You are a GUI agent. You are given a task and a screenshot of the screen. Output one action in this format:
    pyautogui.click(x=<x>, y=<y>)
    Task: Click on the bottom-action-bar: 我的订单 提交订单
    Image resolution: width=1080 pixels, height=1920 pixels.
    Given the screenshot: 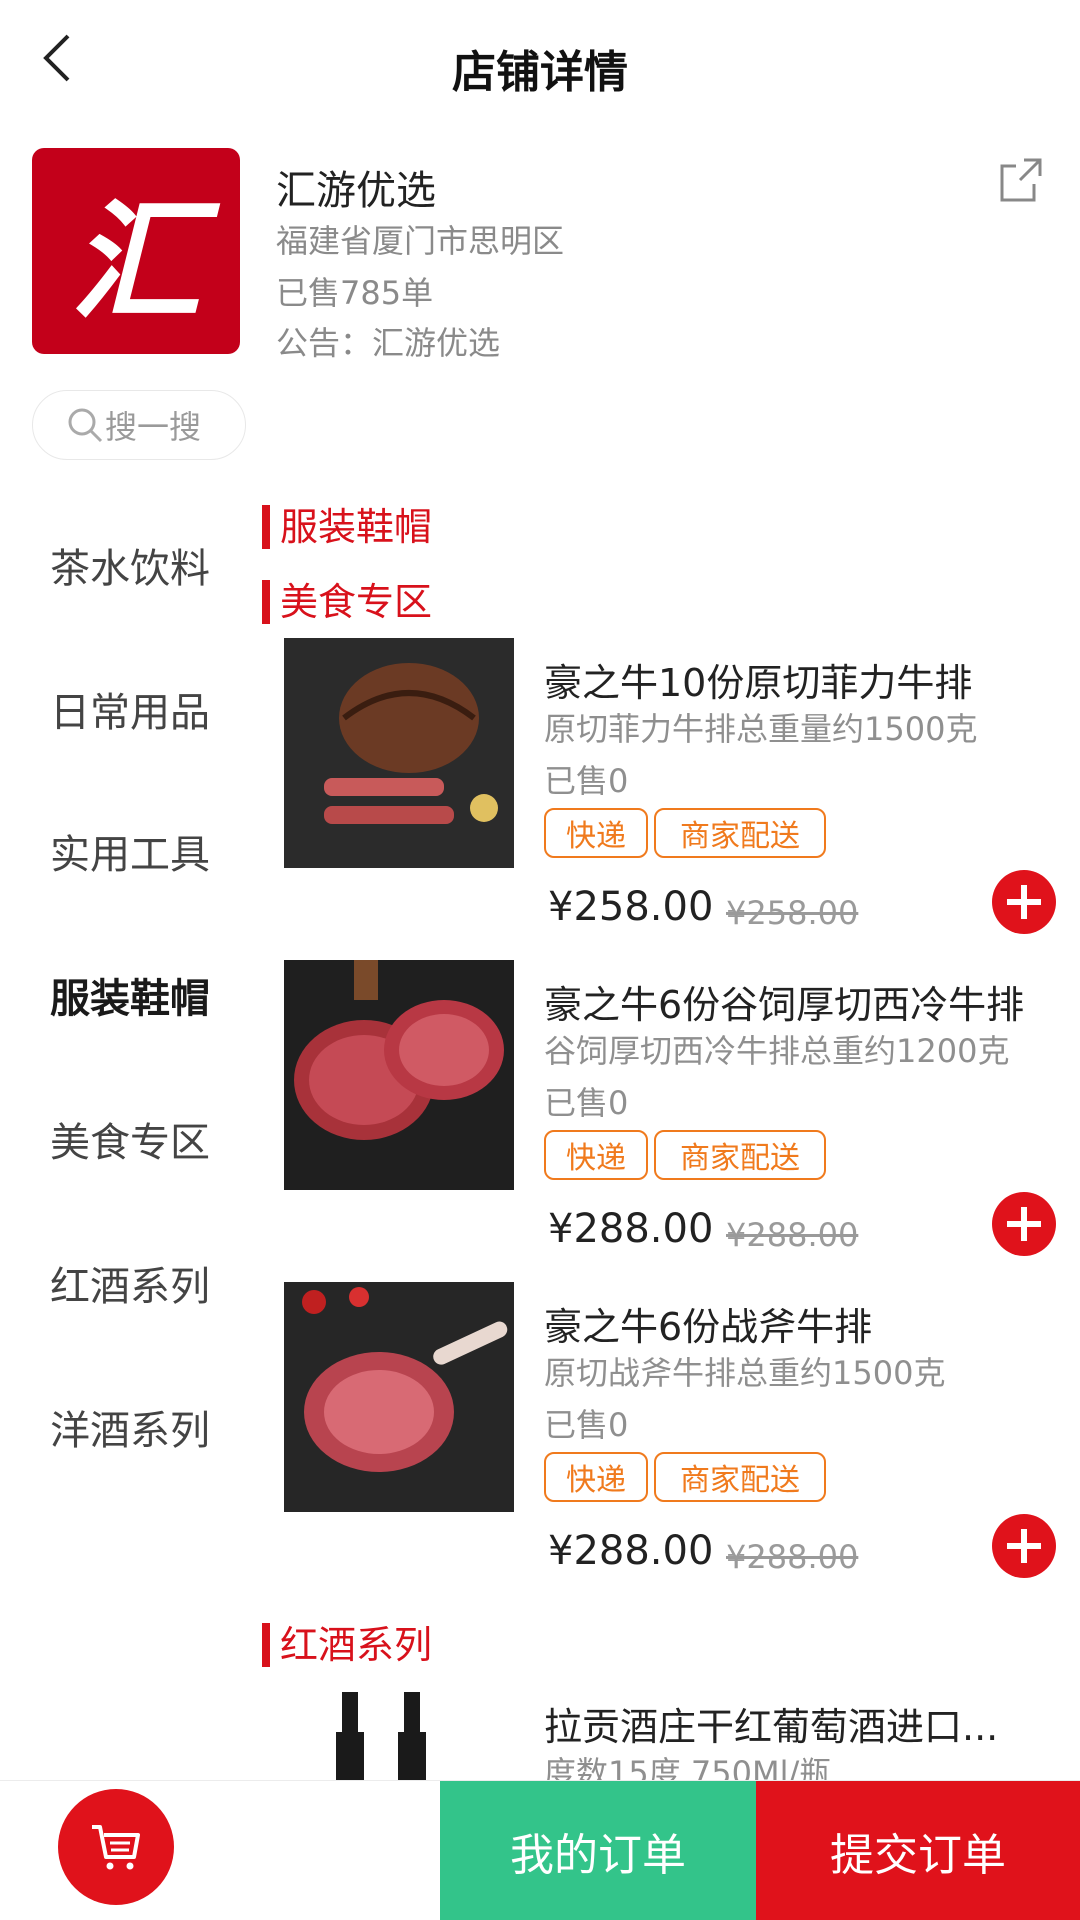 What is the action you would take?
    pyautogui.click(x=540, y=1850)
    